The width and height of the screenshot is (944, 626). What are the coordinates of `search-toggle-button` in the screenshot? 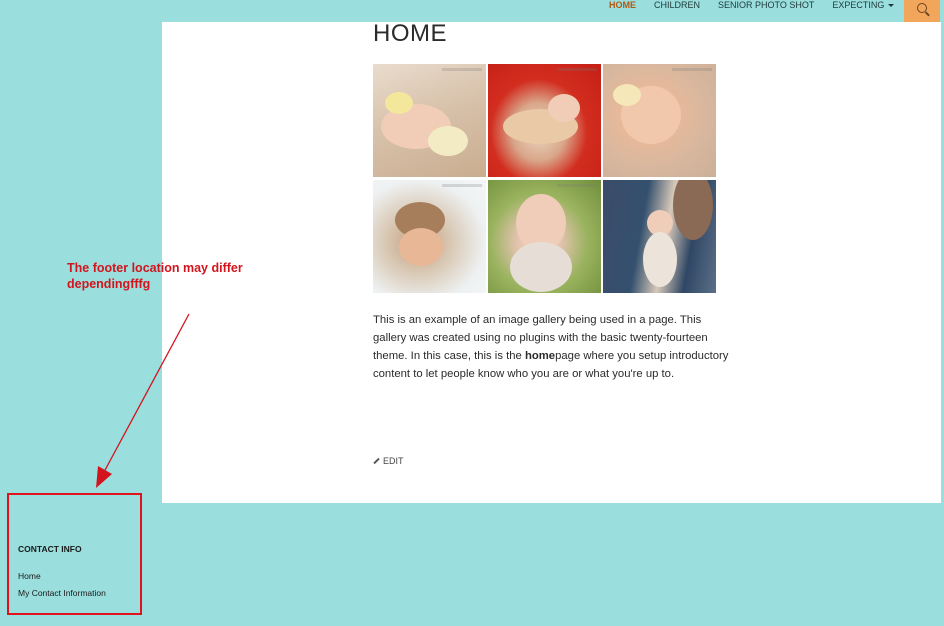 It's located at (922, 11).